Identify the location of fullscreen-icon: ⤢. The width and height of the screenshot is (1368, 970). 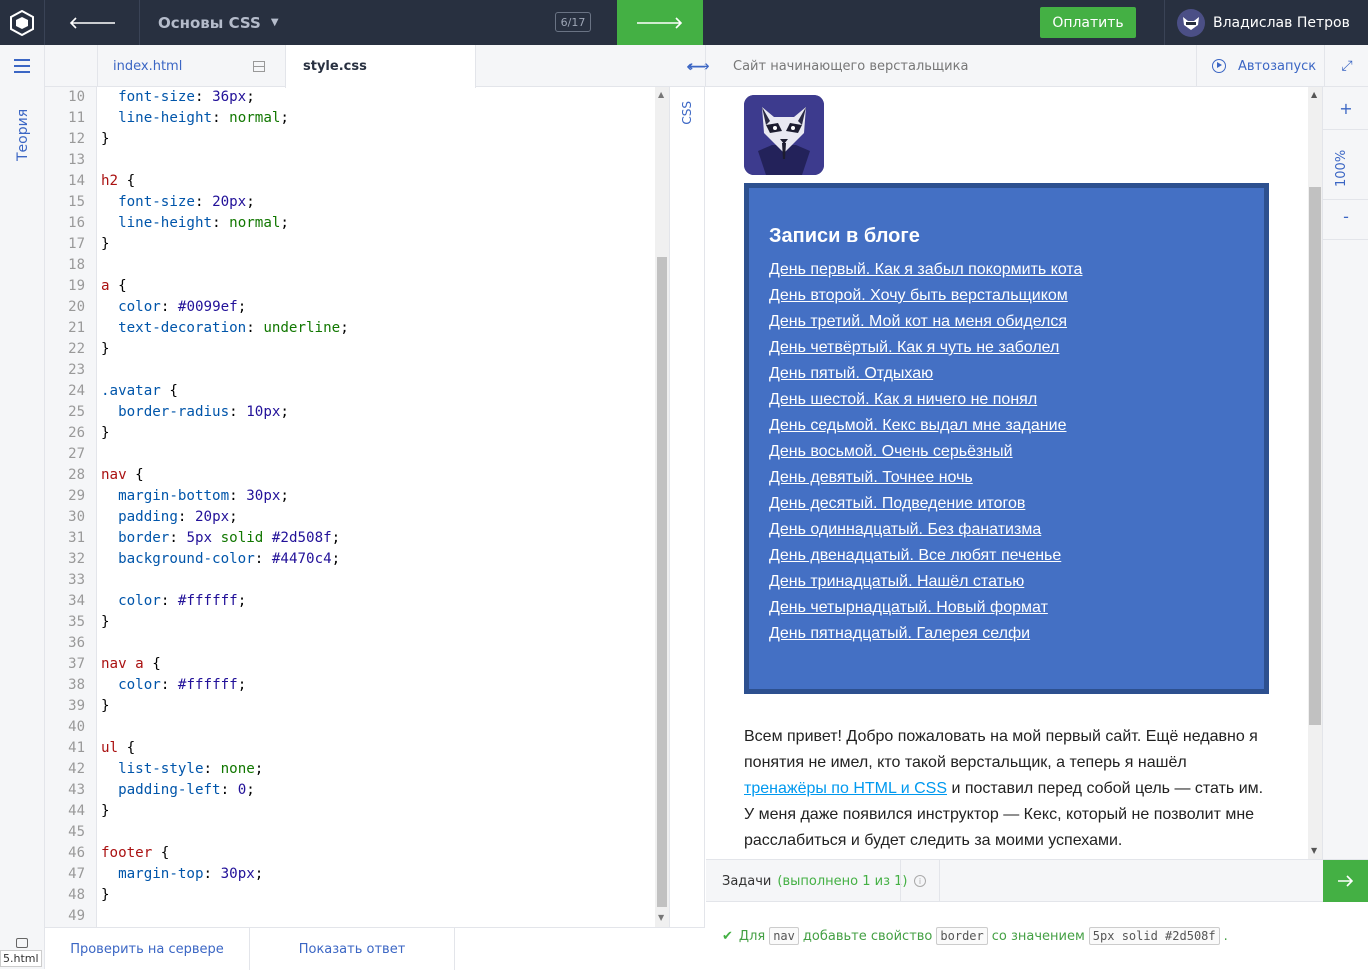
(1346, 66).